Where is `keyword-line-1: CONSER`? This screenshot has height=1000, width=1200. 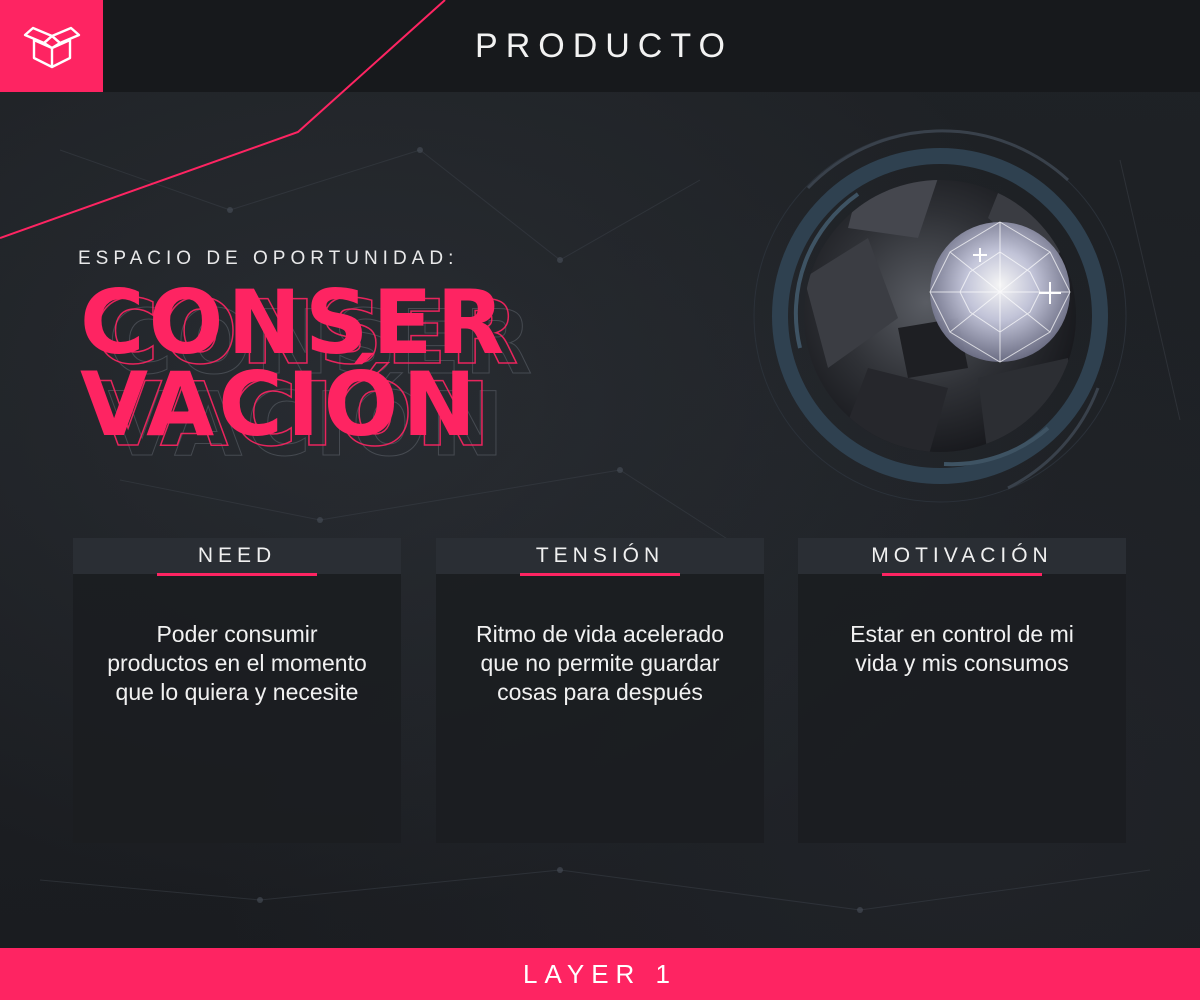 keyword-line-1: CONSER is located at coordinates (294, 322).